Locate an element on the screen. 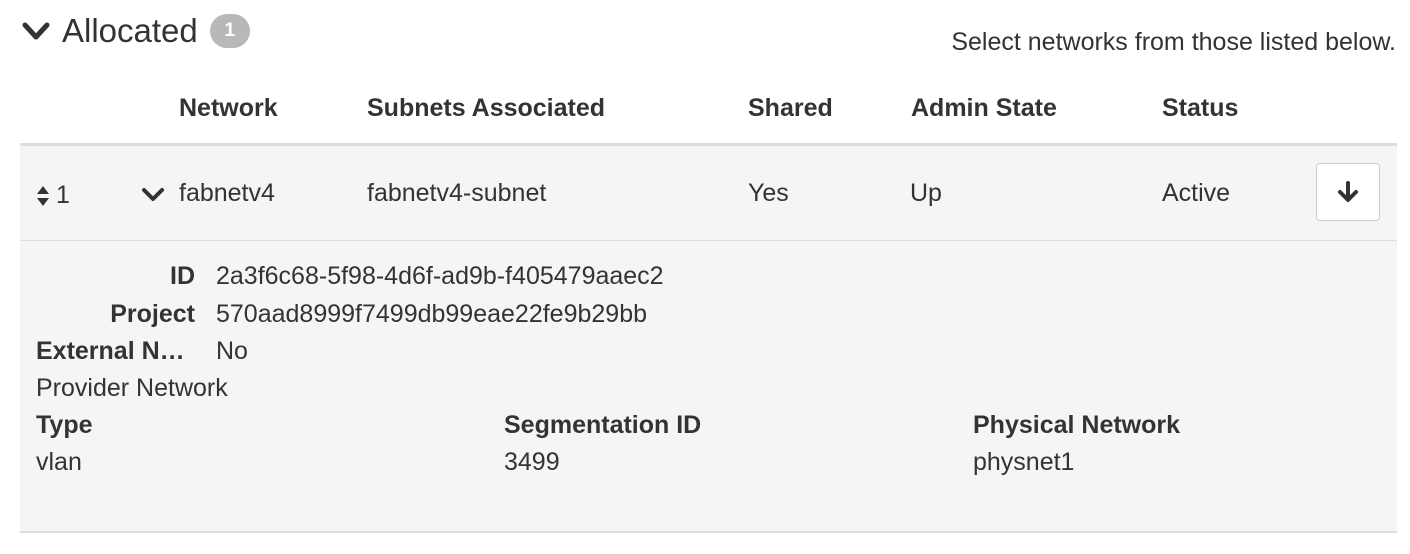  help-text: Select networks from those listed below. is located at coordinates (1173, 42).